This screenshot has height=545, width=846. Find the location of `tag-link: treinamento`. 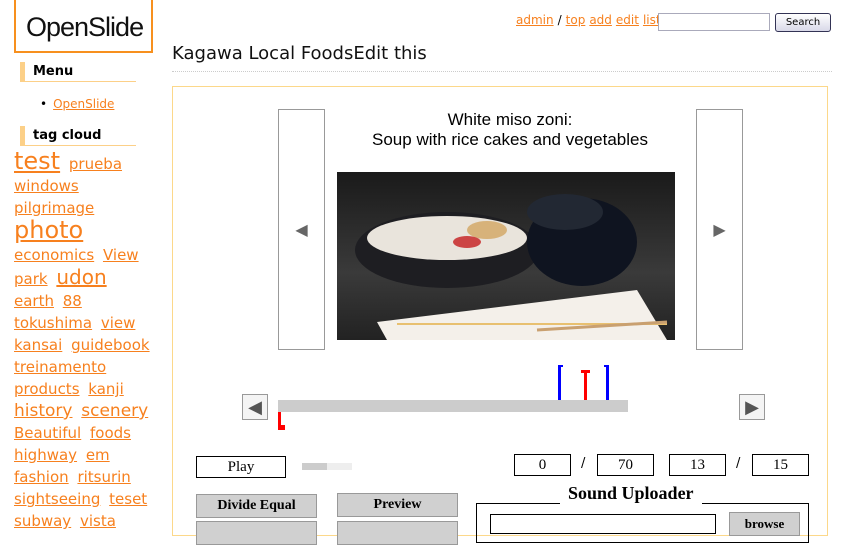

tag-link: treinamento is located at coordinates (60, 367).